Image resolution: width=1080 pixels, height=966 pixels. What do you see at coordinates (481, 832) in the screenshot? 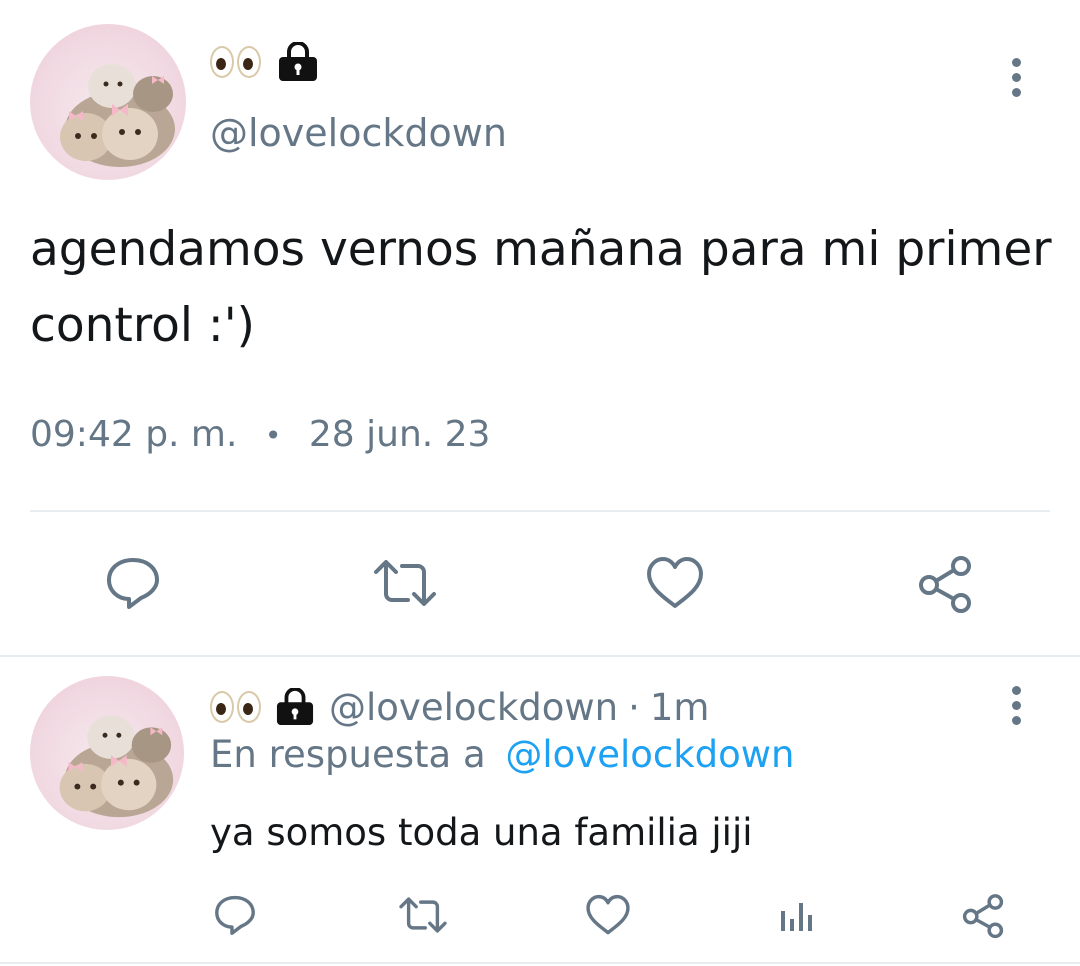
I see `reply-text: ya somos toda una familia jiji` at bounding box center [481, 832].